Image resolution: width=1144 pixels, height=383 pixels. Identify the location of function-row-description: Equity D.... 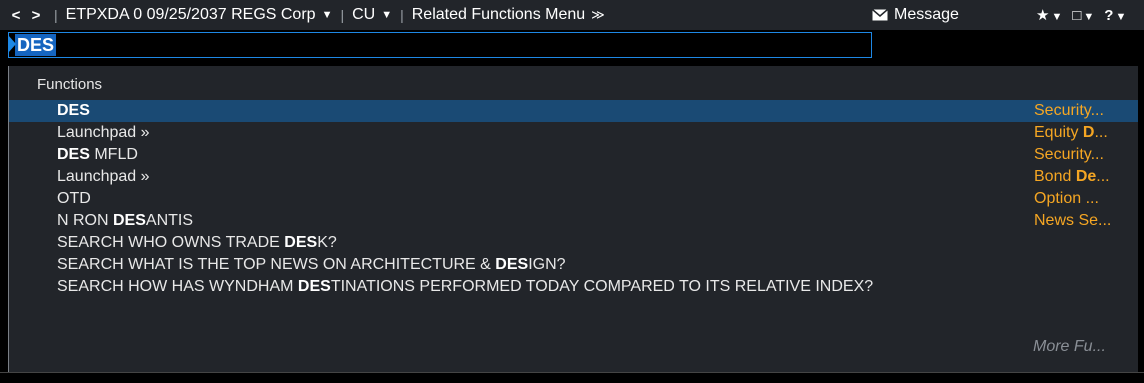
(1071, 132).